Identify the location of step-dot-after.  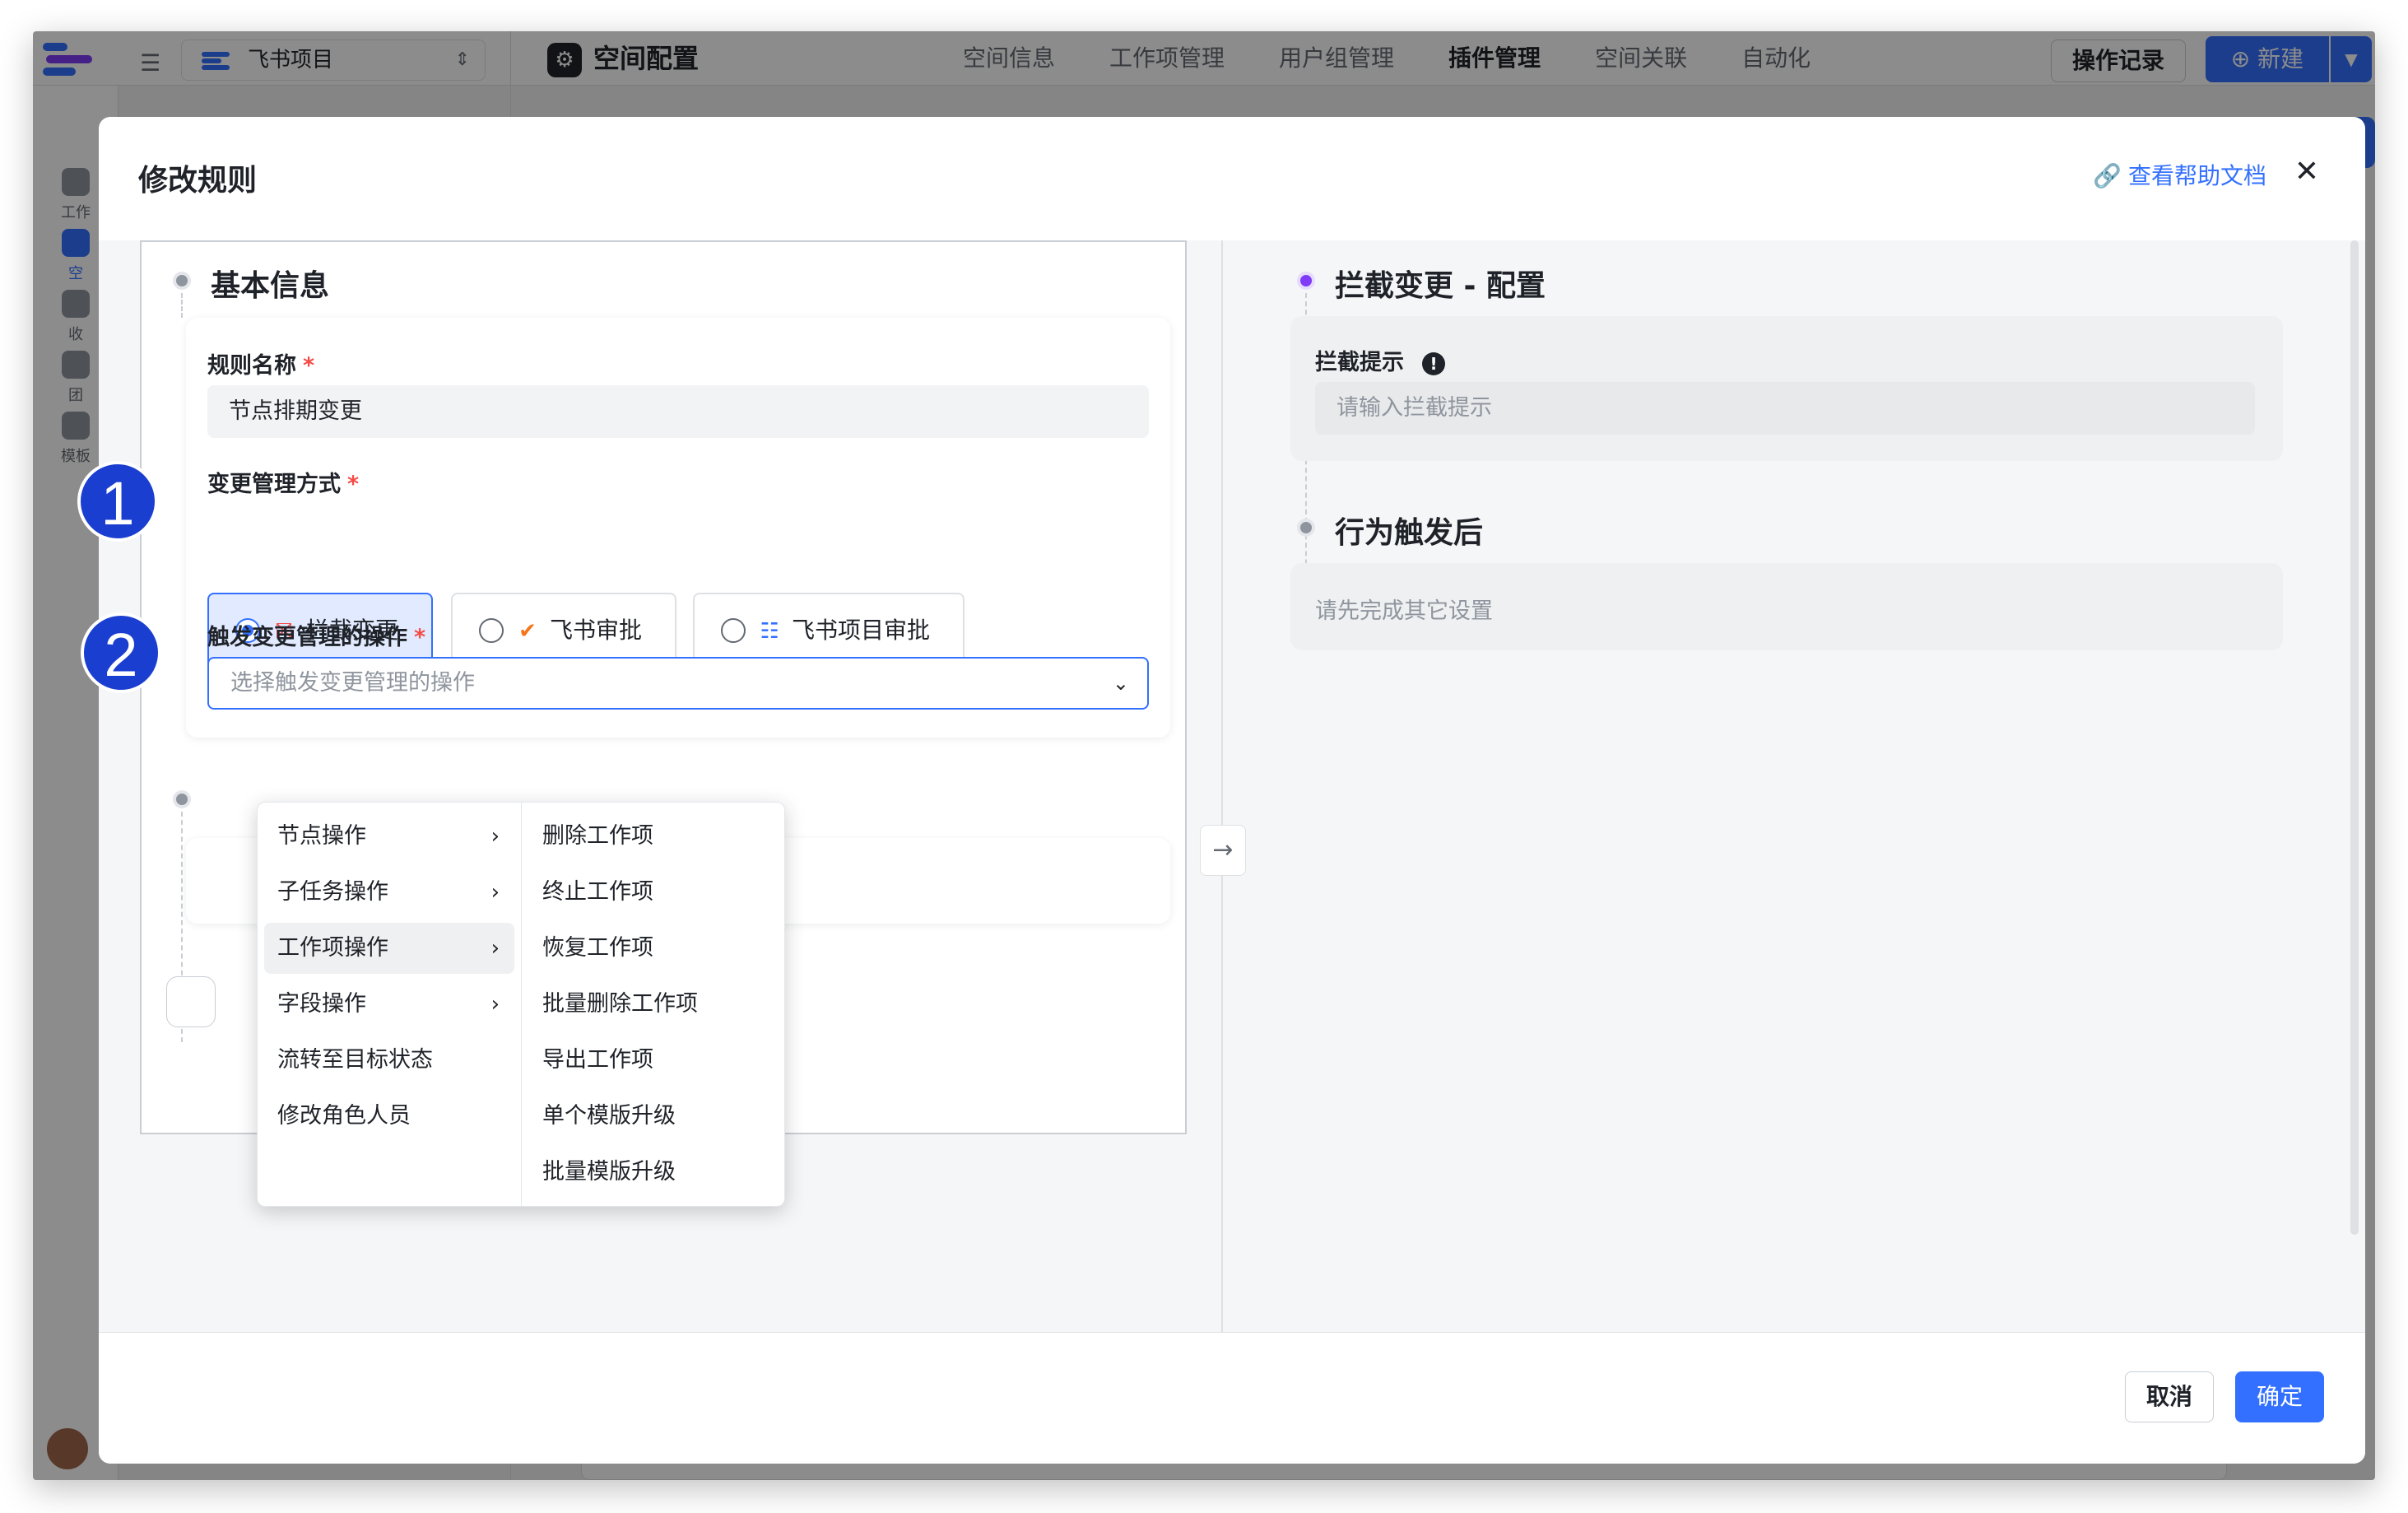
(1306, 528).